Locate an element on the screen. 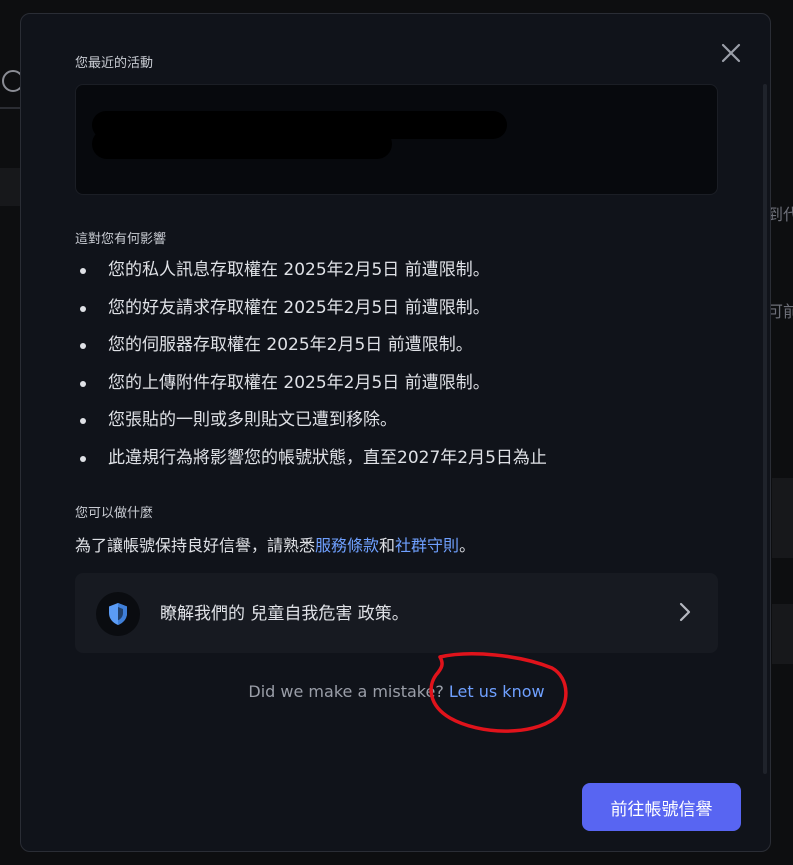 This screenshot has height=865, width=793. recent-activity-title: 您最近的活動 is located at coordinates (114, 63).